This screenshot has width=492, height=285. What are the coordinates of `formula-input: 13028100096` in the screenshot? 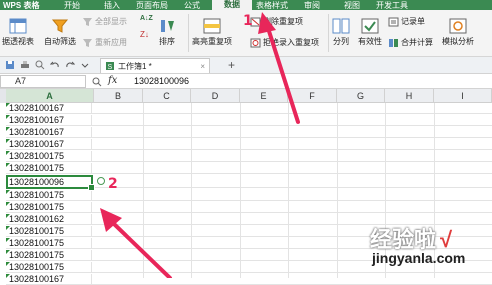 It's located at (161, 81).